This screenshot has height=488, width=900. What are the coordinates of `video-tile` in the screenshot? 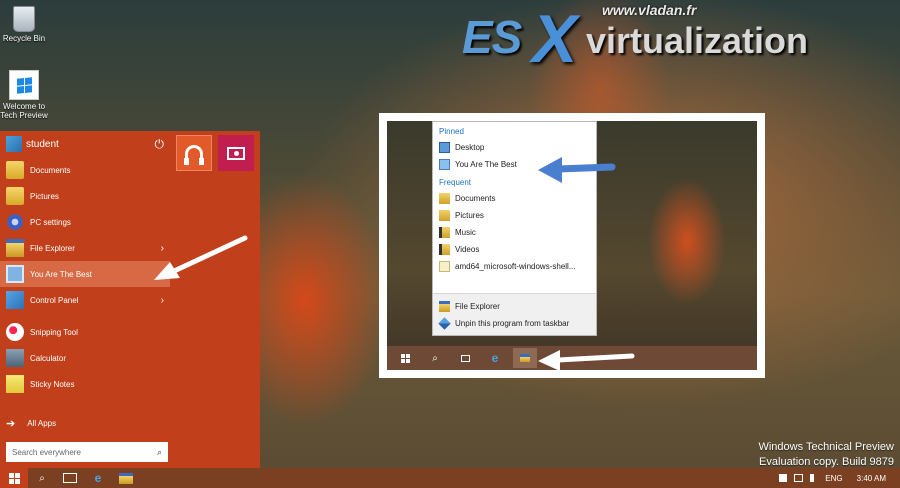 It's located at (236, 153).